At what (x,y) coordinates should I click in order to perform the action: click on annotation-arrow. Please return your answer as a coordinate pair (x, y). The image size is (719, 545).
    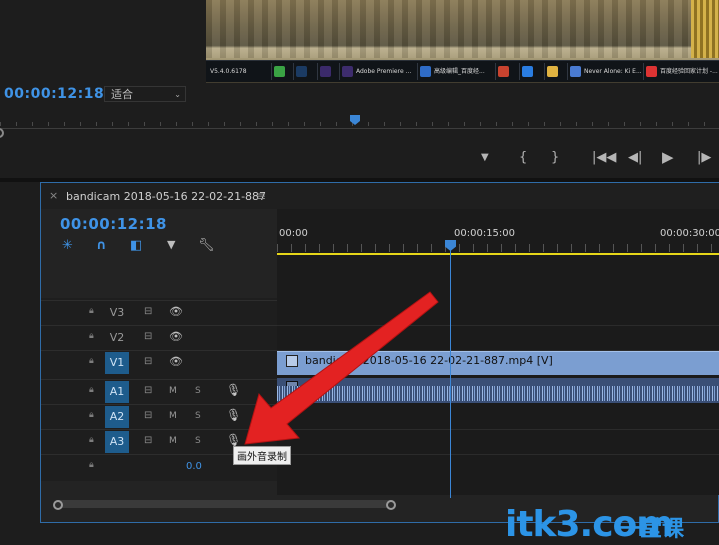
    Looking at the image, I should click on (341, 368).